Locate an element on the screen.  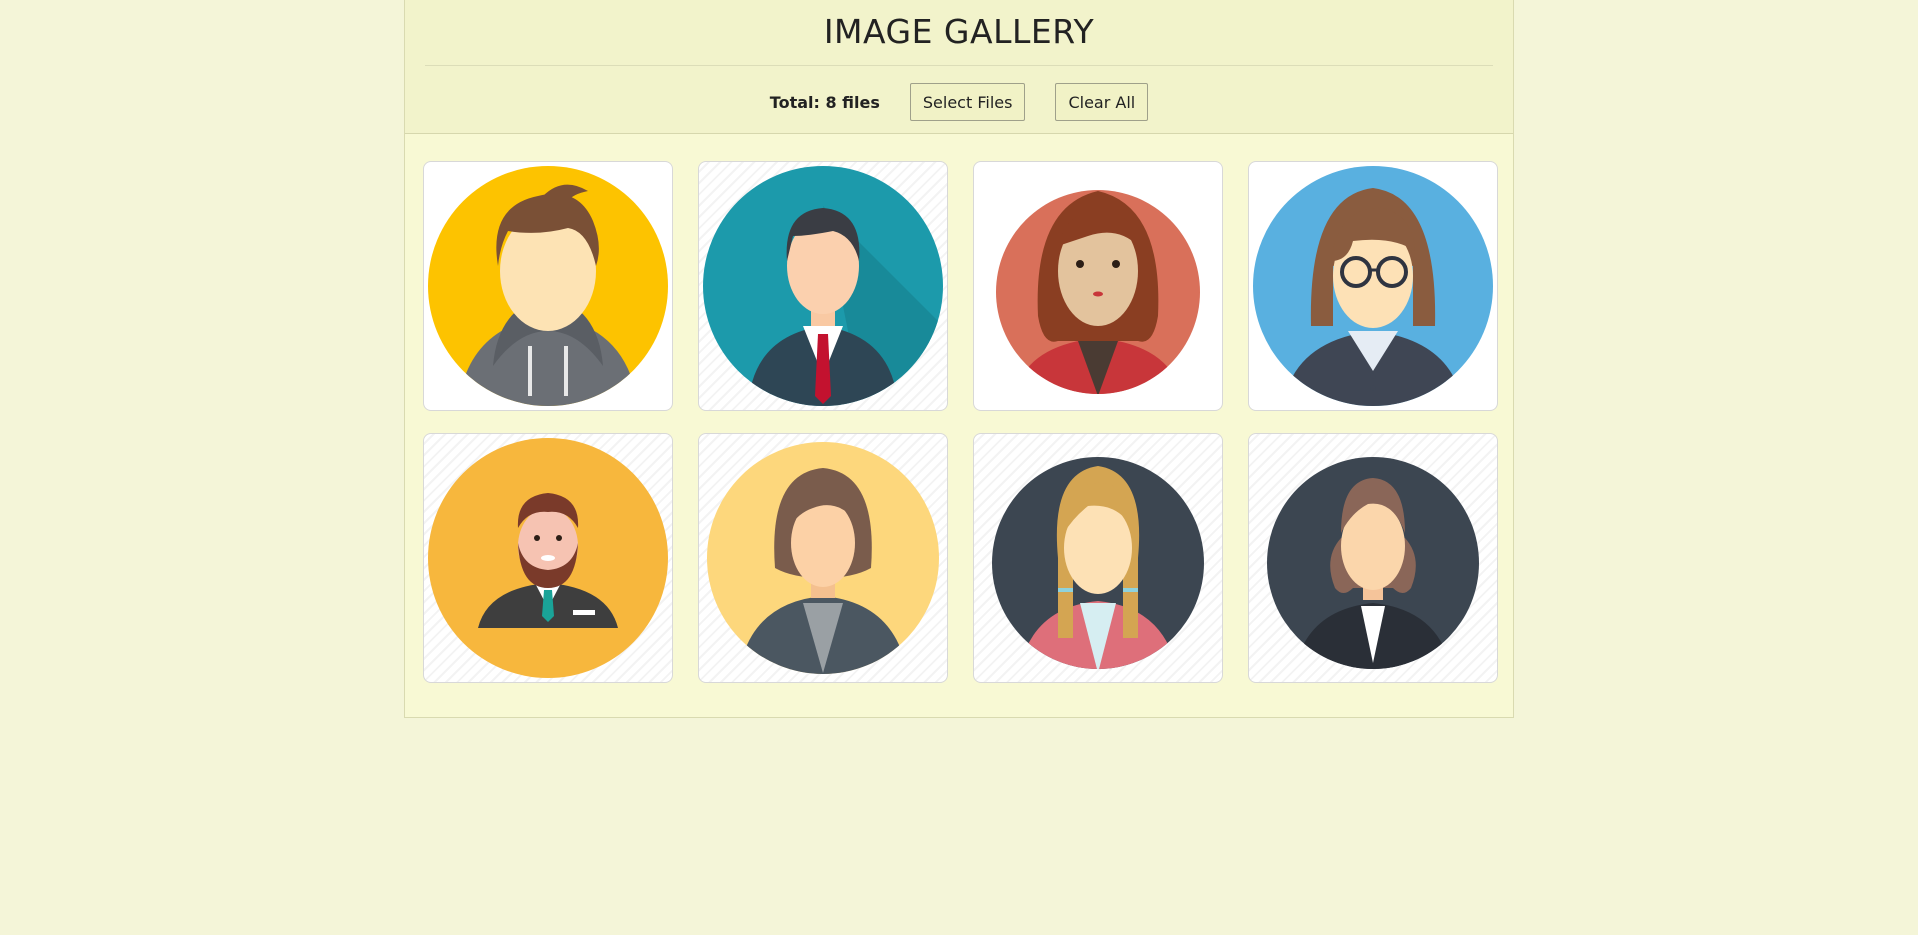
toolbar: Total: 8 files Select Files Clear All is located at coordinates (959, 102).